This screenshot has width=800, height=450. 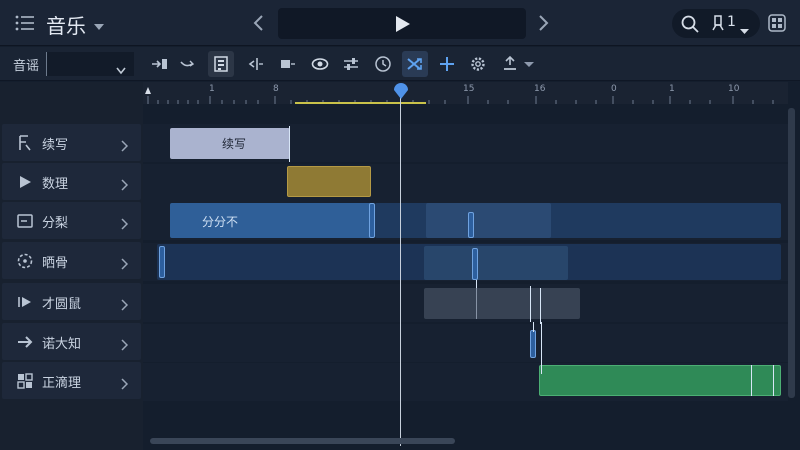 What do you see at coordinates (25, 302) in the screenshot?
I see `step-forward-icon` at bounding box center [25, 302].